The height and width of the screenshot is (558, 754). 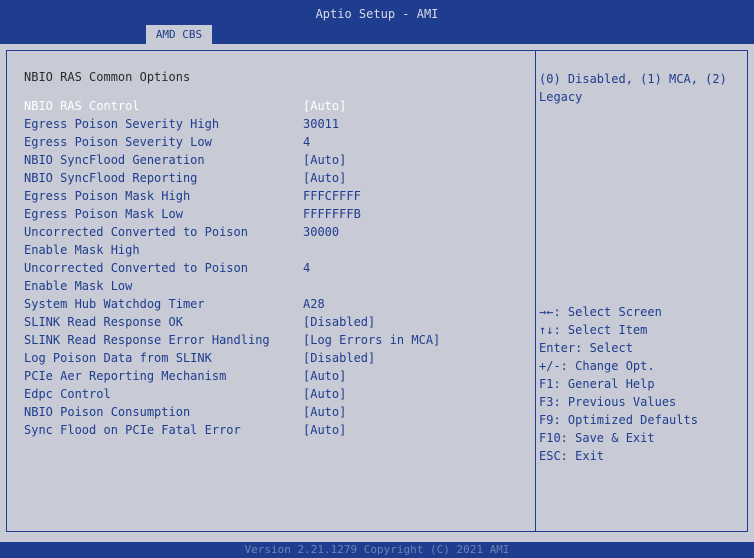 I want to click on setting-label: NBIO SyncFlood Generation, so click(x=114, y=160).